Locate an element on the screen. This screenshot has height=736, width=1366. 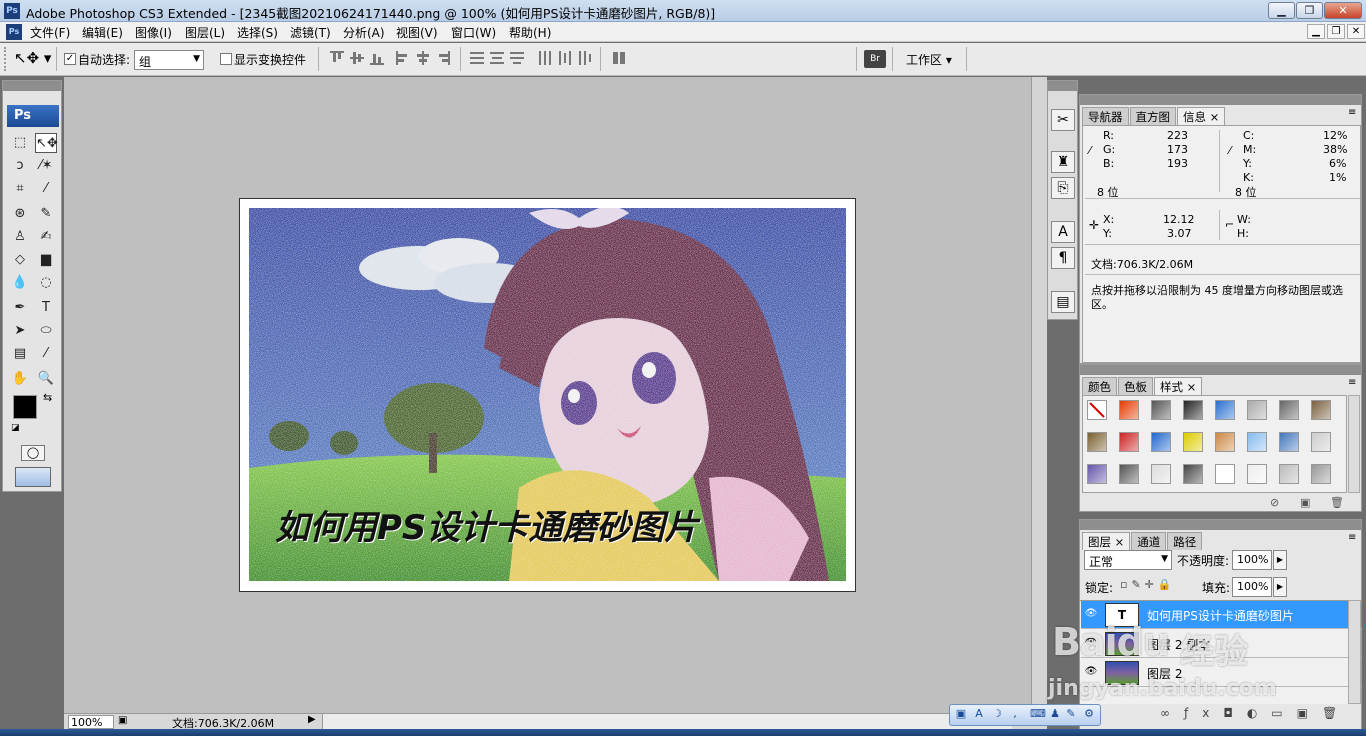
clone-stamp-tool: ♙ is located at coordinates (20, 237).